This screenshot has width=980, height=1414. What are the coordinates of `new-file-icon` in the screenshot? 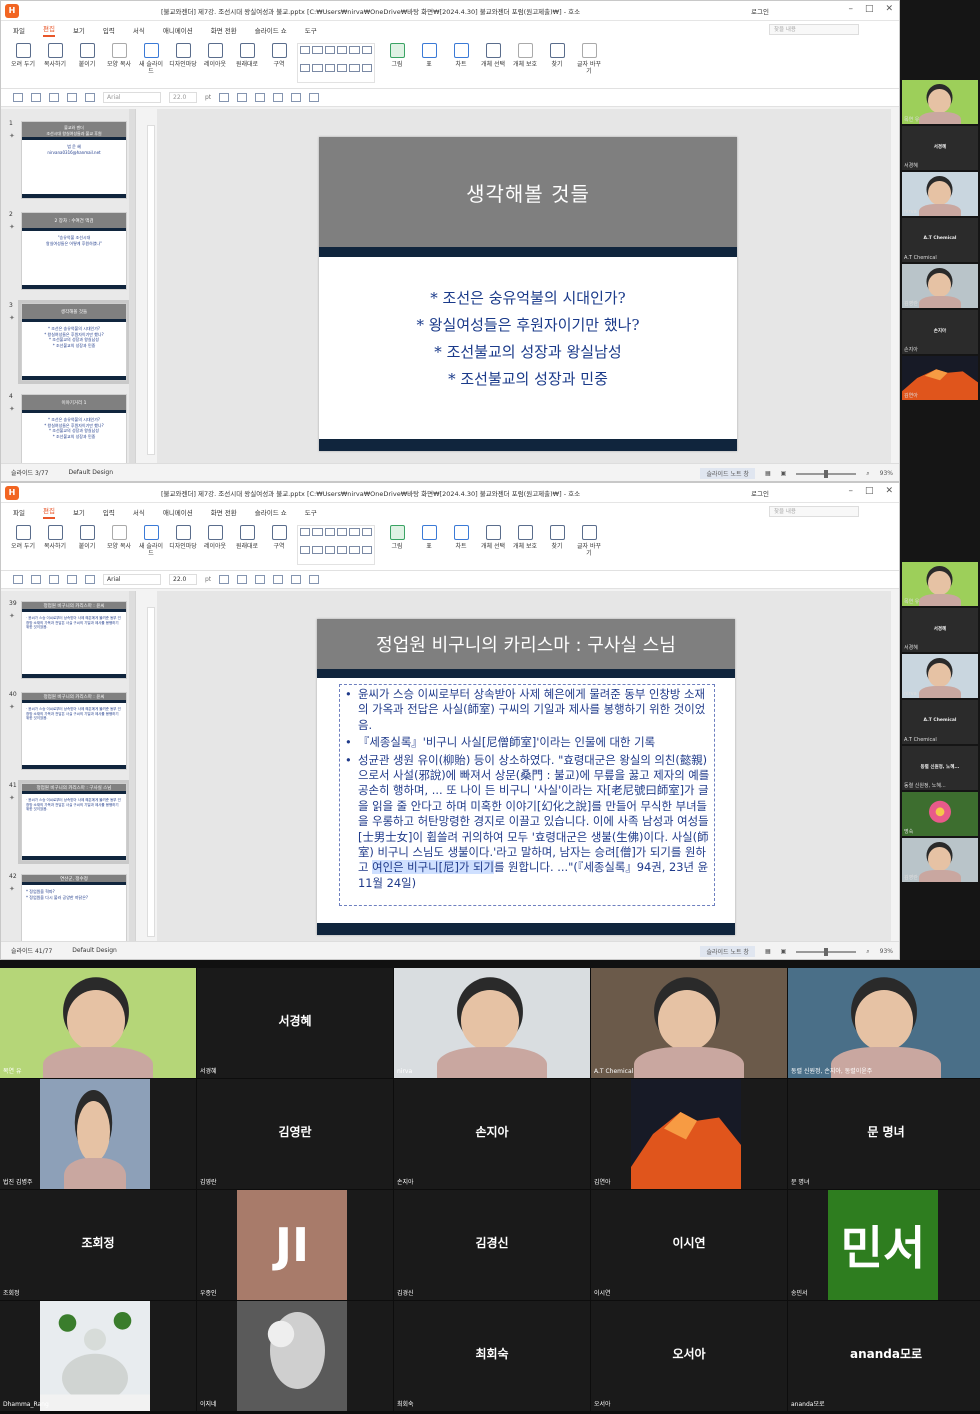 It's located at (18, 579).